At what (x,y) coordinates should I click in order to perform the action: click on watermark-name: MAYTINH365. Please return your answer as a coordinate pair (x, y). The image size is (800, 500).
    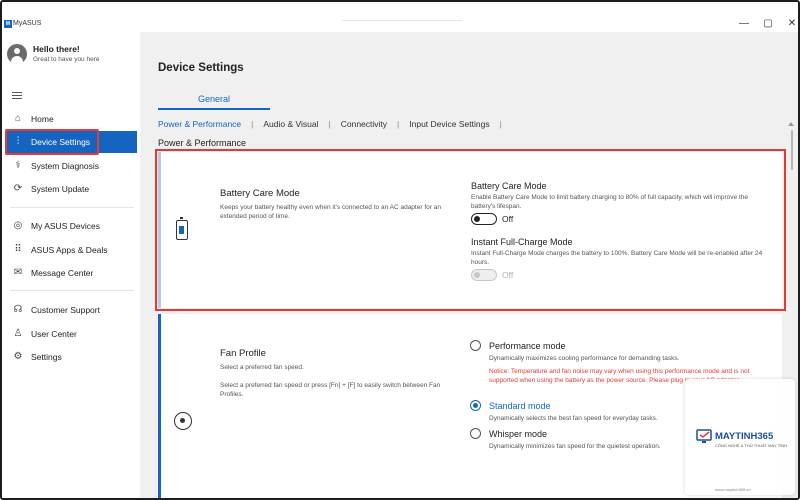
    Looking at the image, I should click on (744, 436).